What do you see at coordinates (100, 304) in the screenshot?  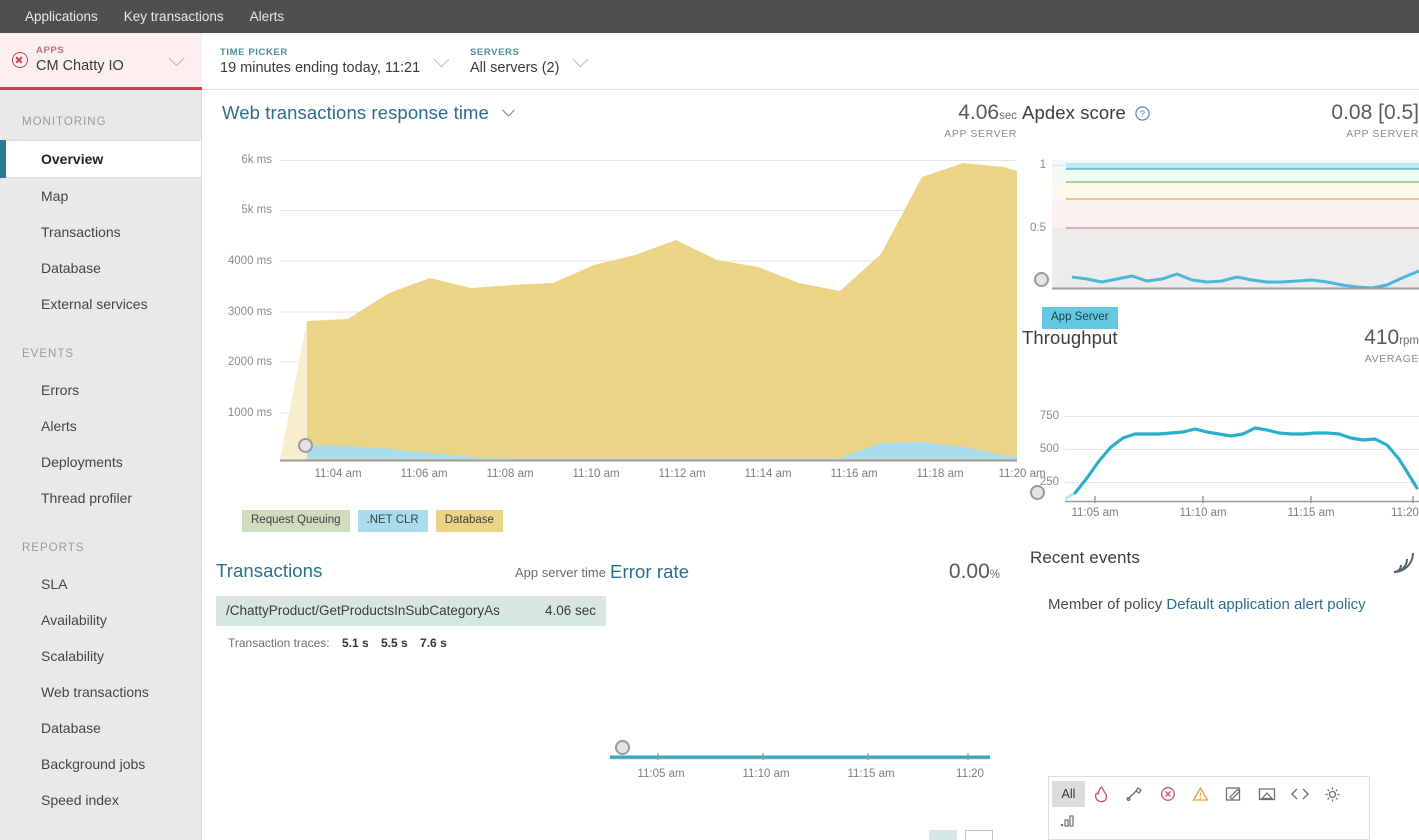 I see `sidebar-item-external-services: External services` at bounding box center [100, 304].